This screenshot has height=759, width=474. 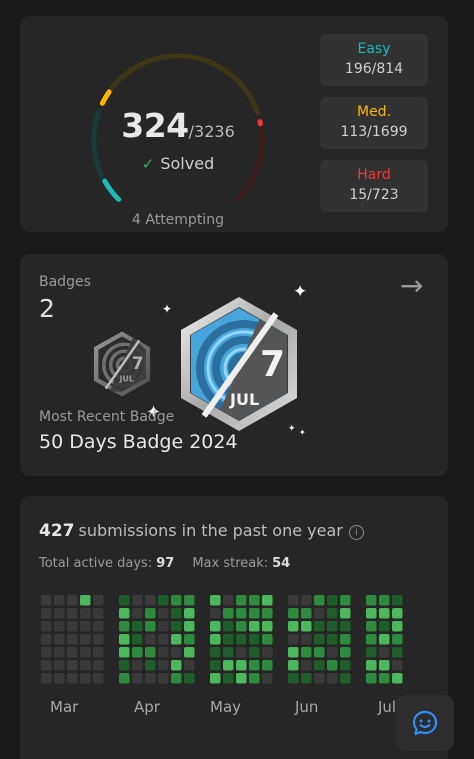 I want to click on difficulty-easy: Easy 196/814, so click(x=374, y=60).